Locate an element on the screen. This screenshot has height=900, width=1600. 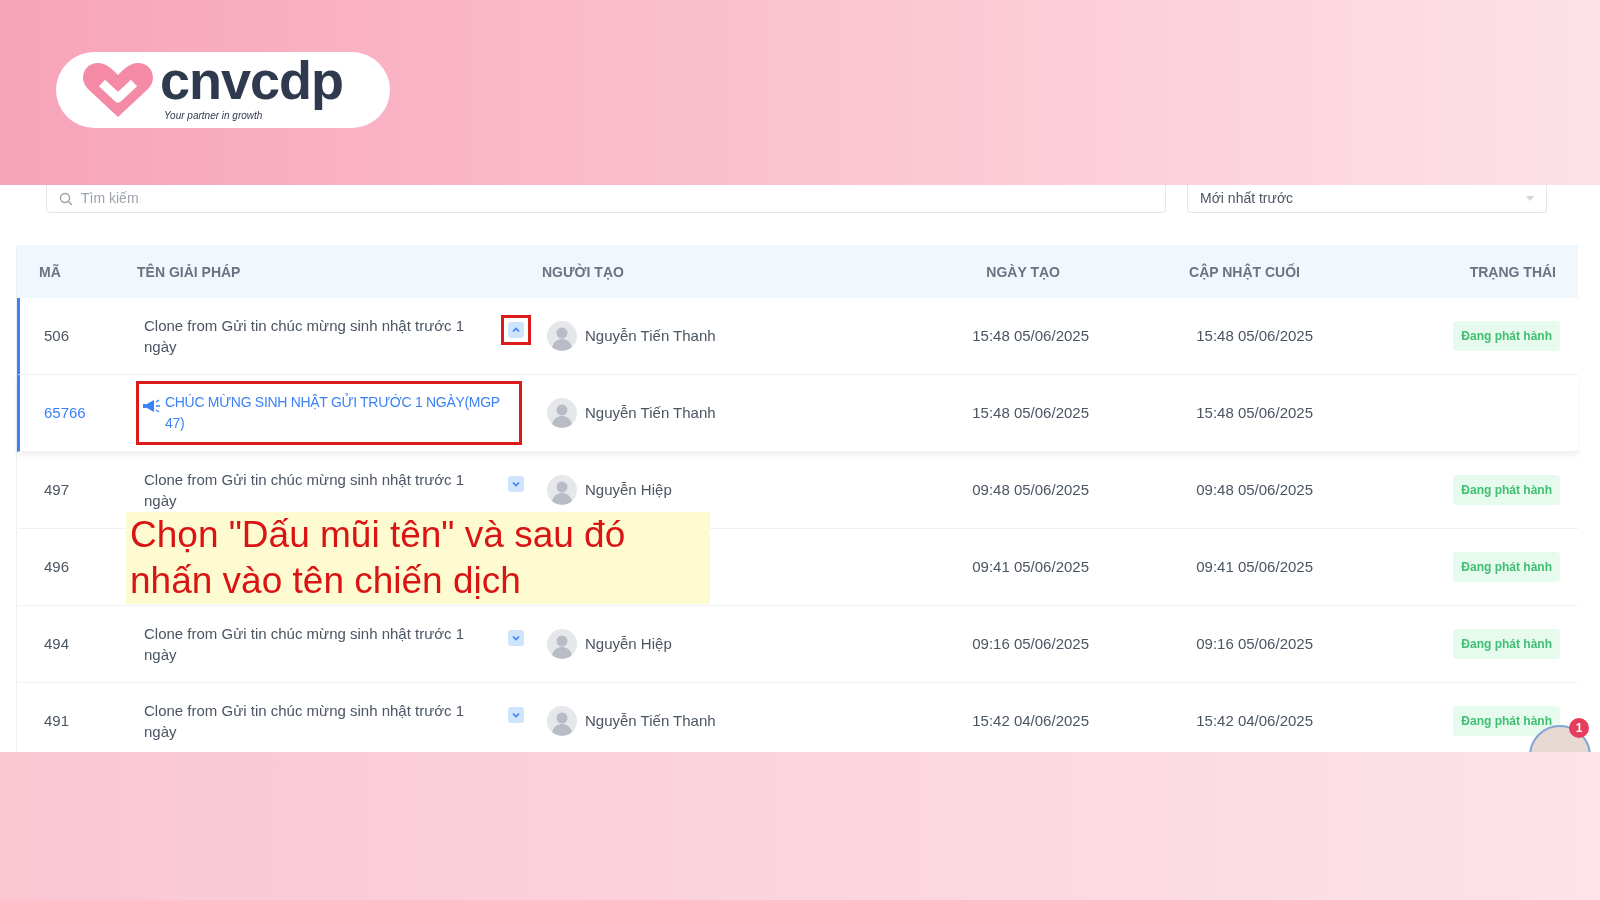
id-cell: 496 is located at coordinates (57, 566).